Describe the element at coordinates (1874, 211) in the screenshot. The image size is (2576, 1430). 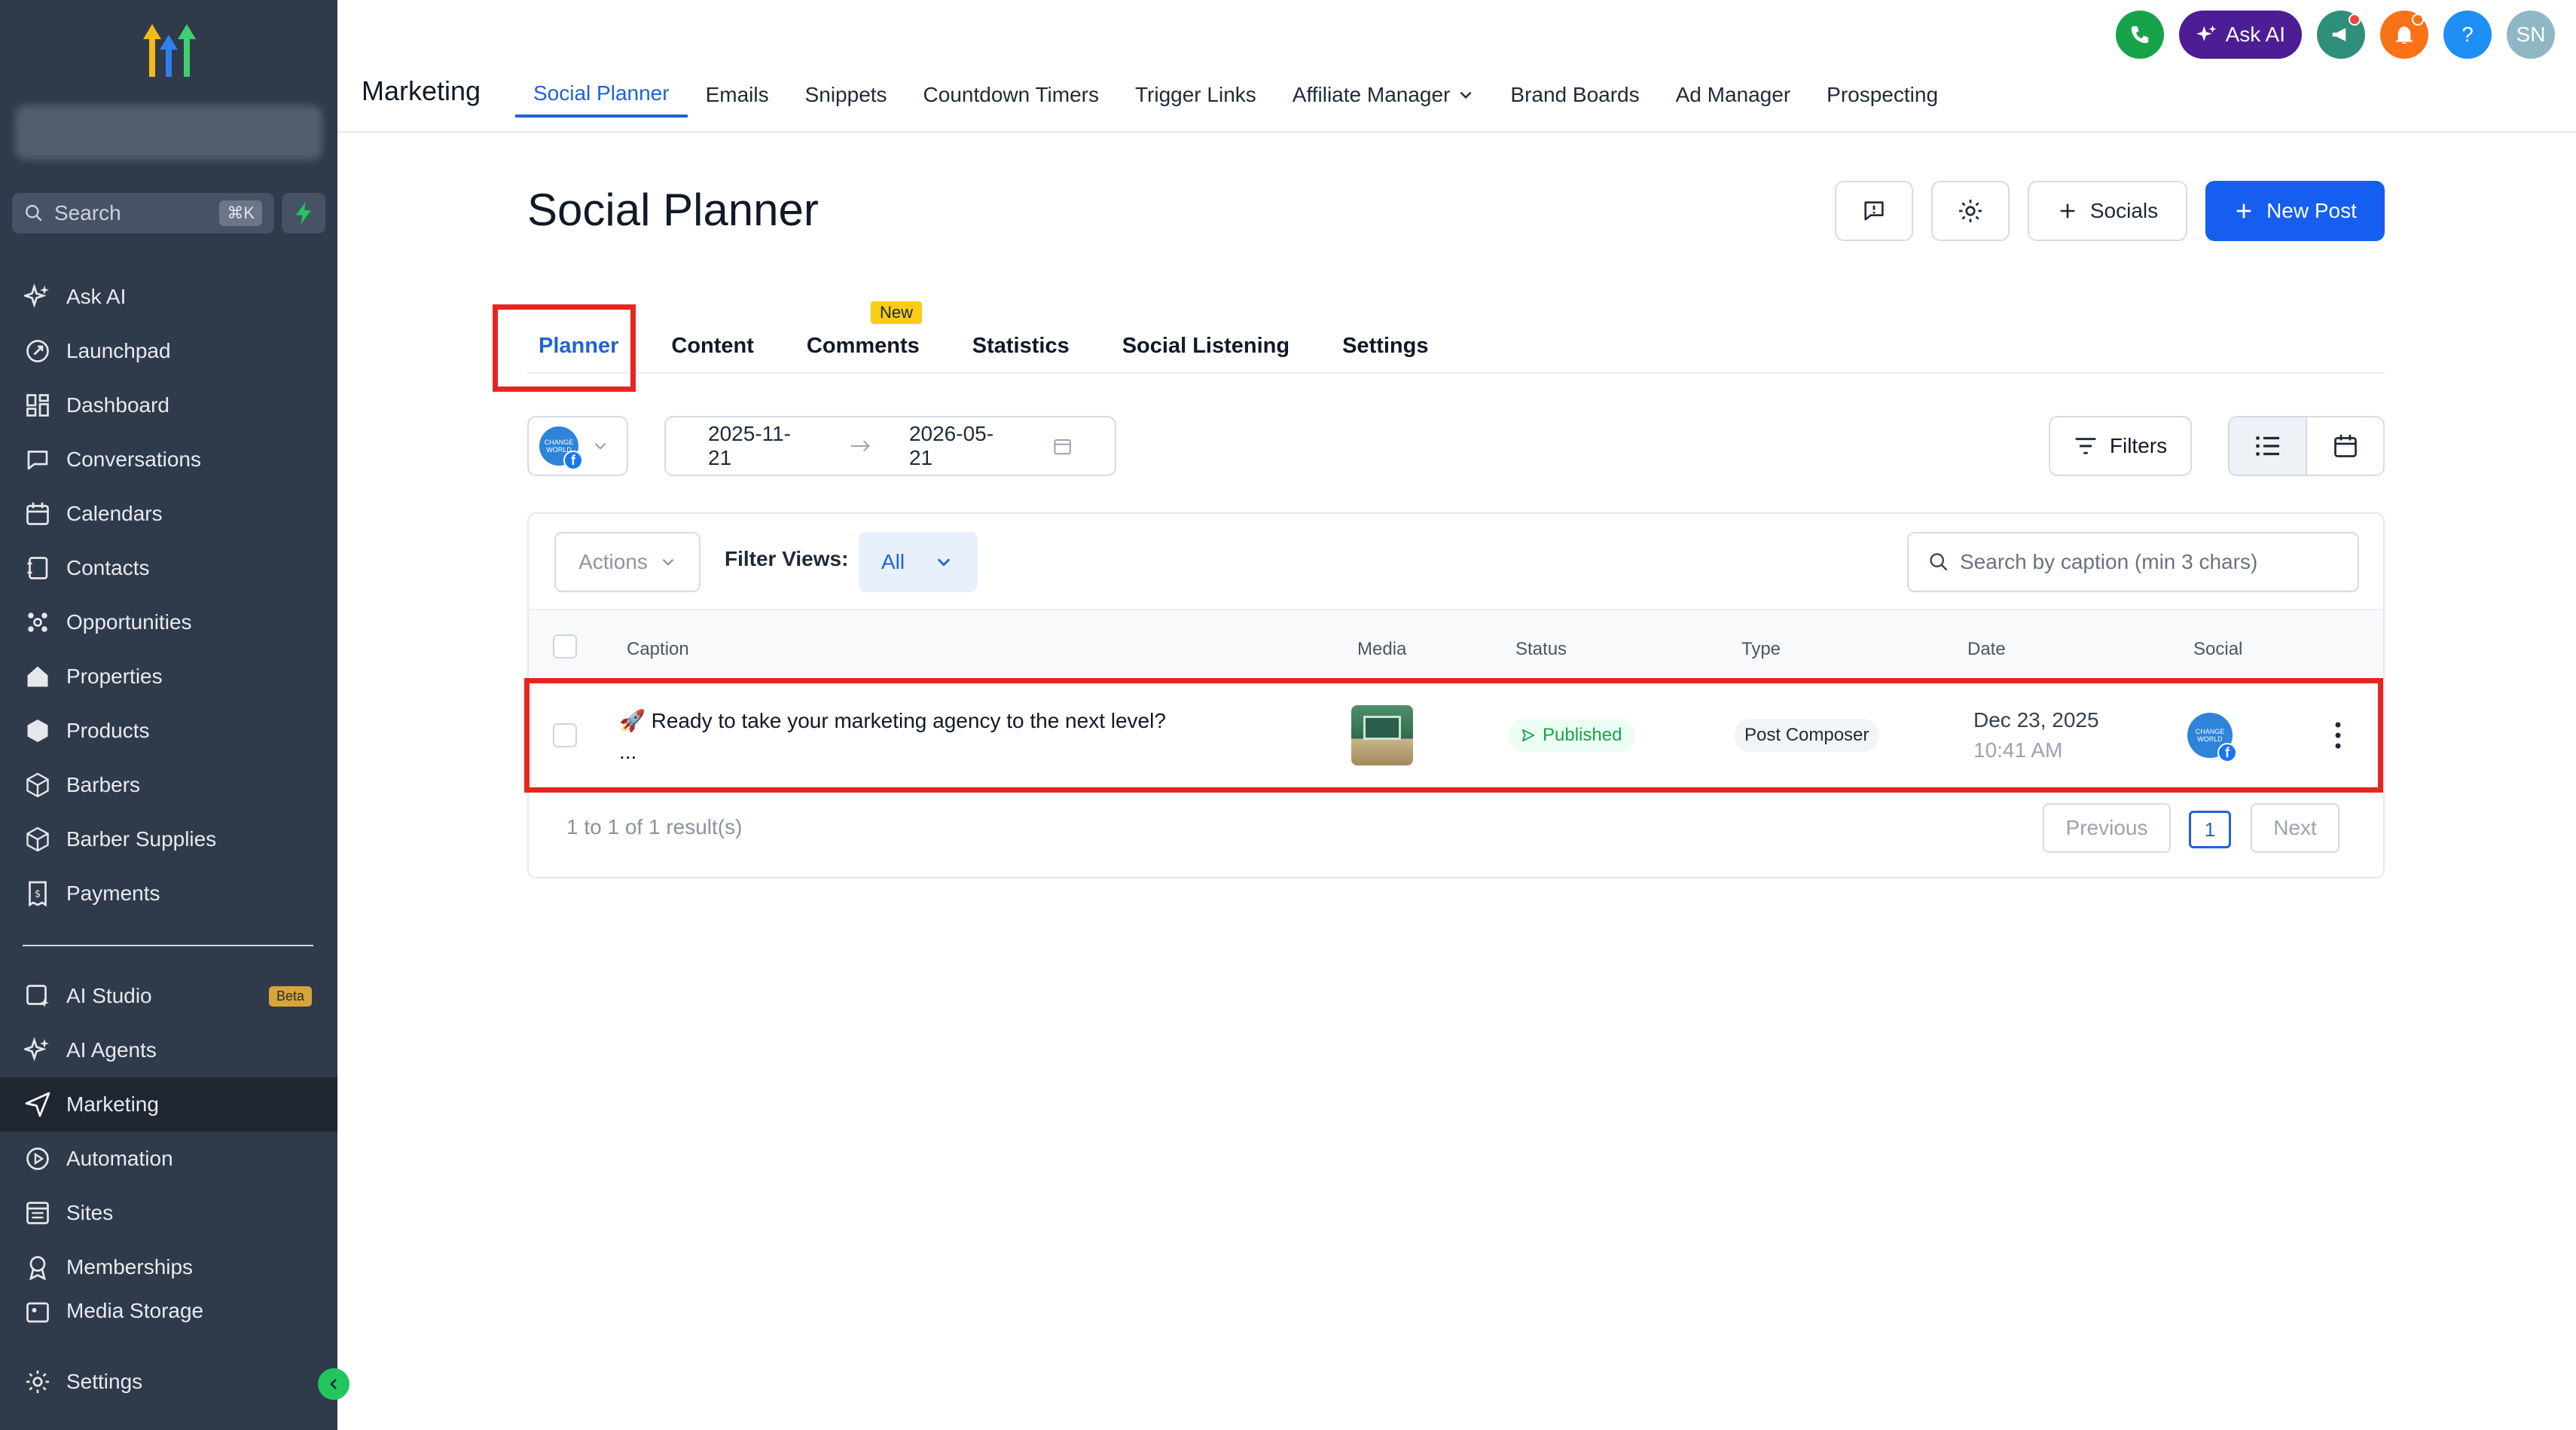
I see `feedback-button` at that location.